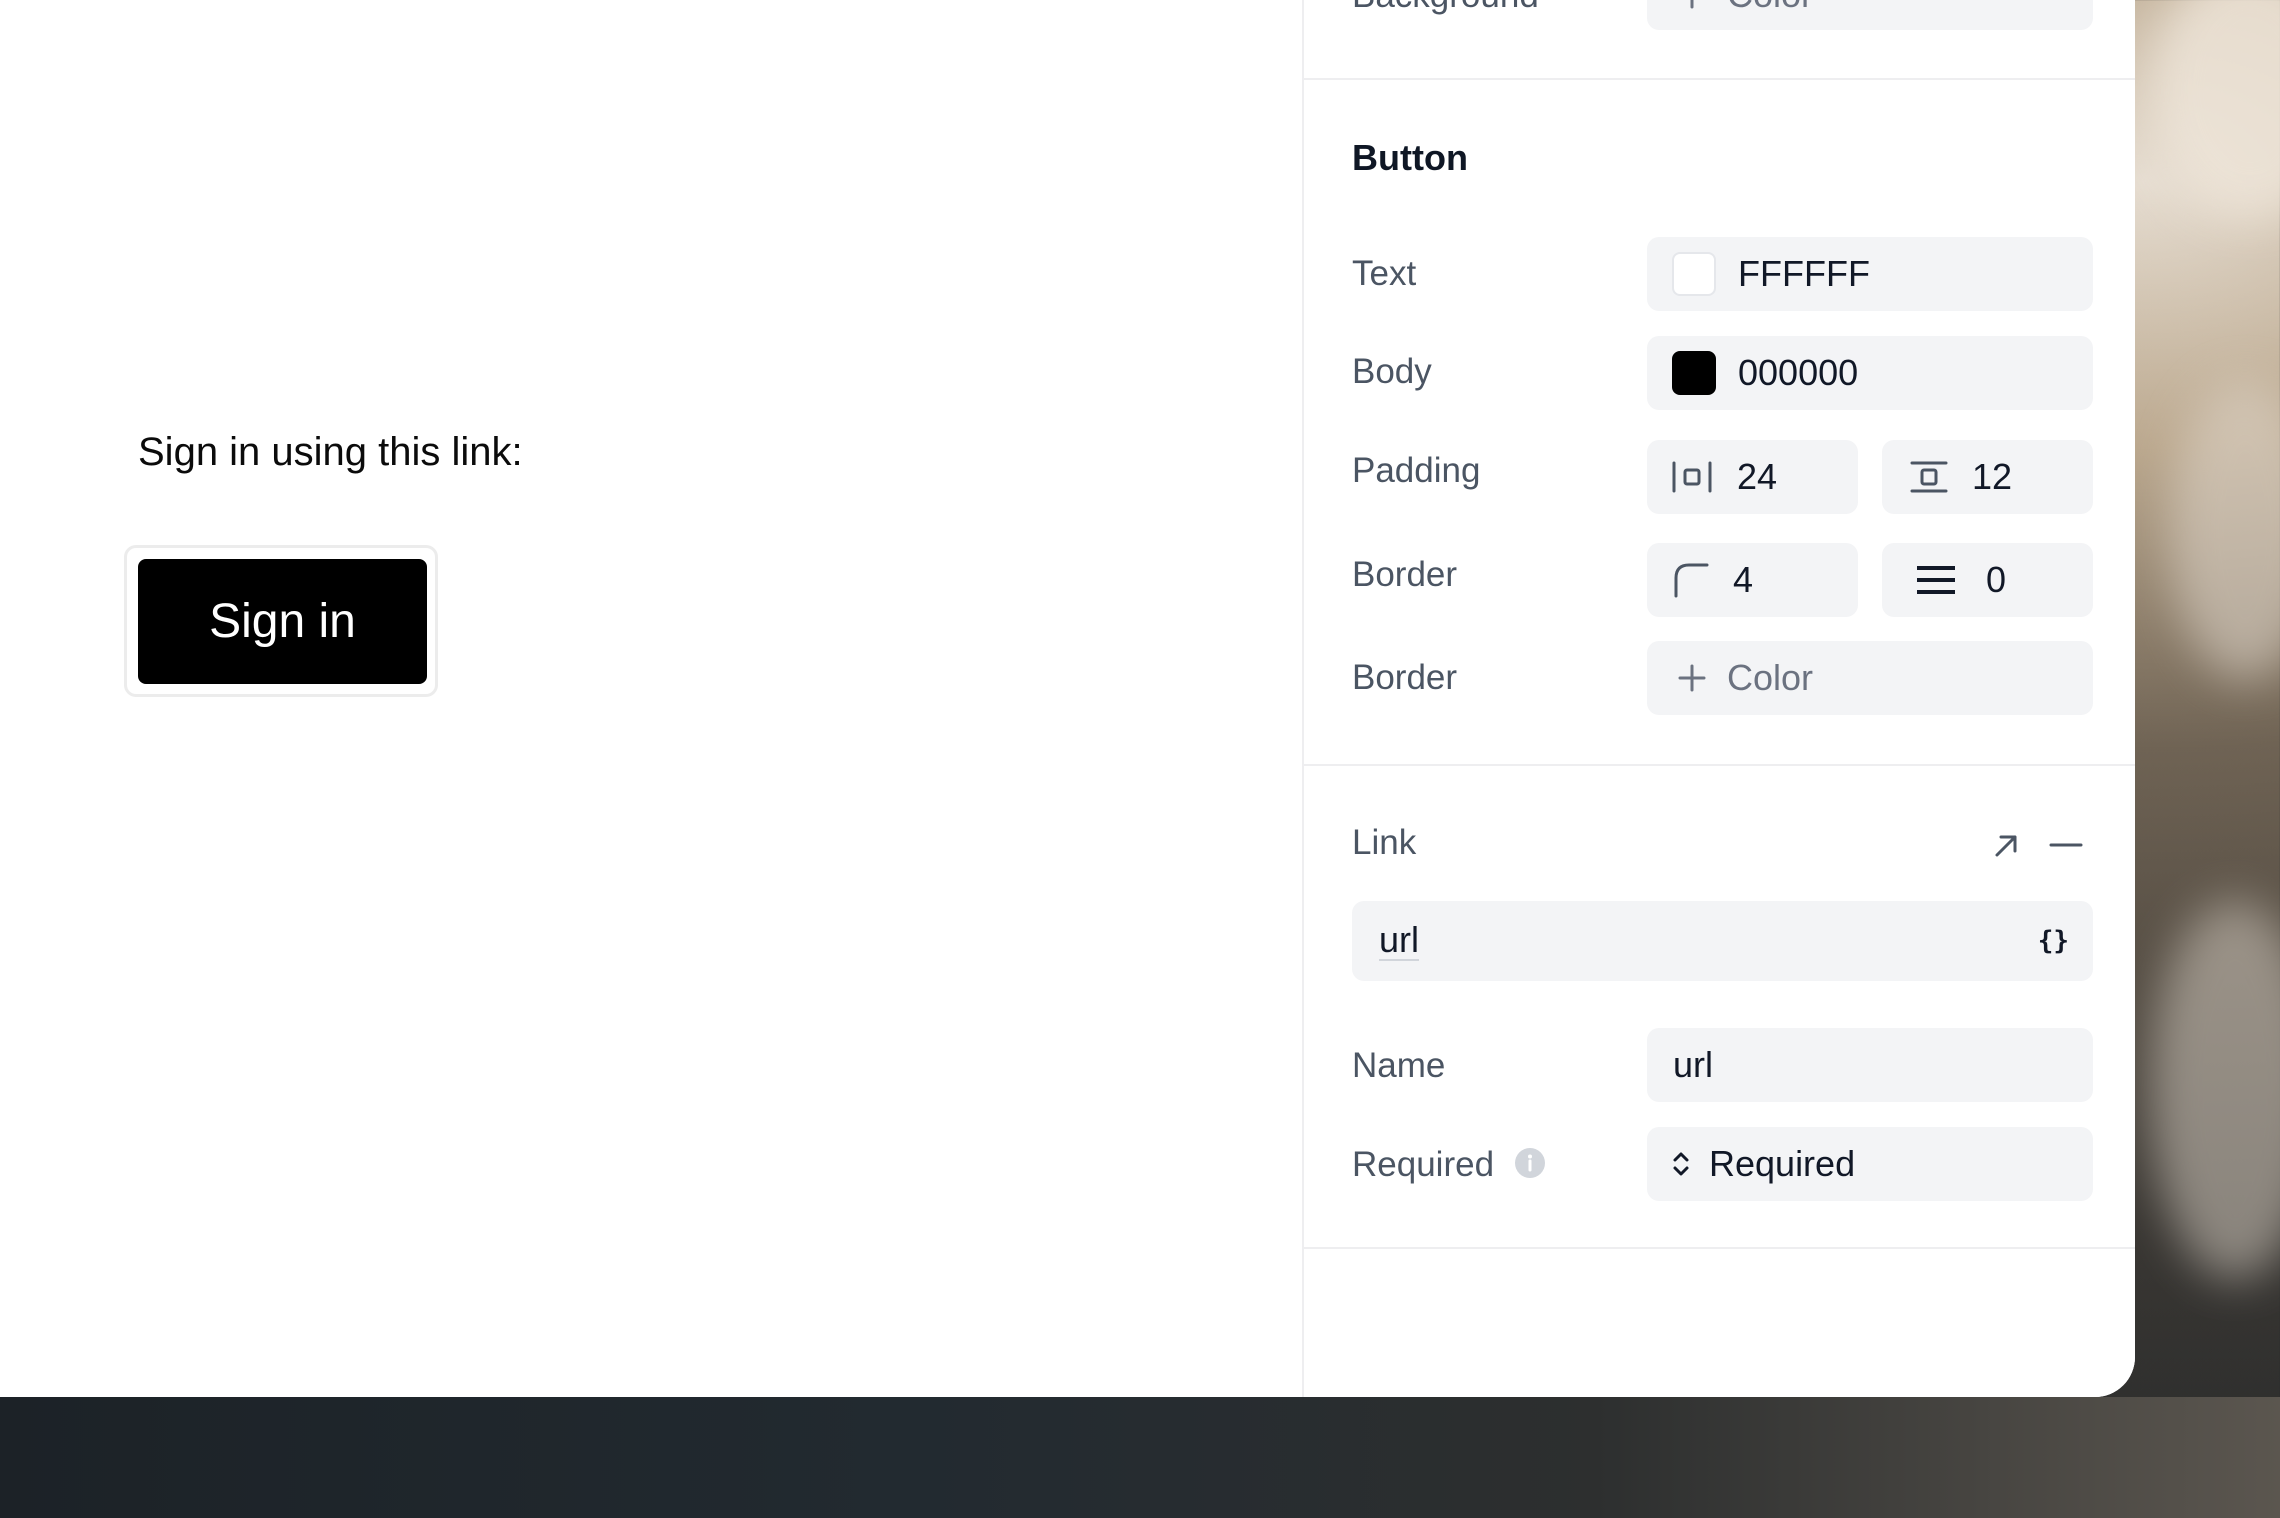 The width and height of the screenshot is (2280, 1518). Describe the element at coordinates (1936, 580) in the screenshot. I see `border-width-icon` at that location.